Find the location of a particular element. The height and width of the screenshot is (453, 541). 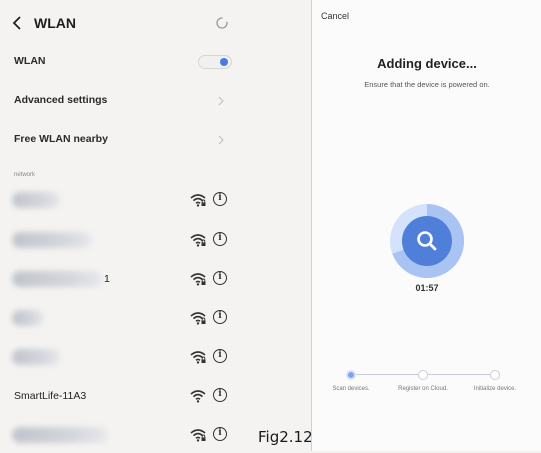

network-name: SmartLife-11A3 is located at coordinates (50, 396).